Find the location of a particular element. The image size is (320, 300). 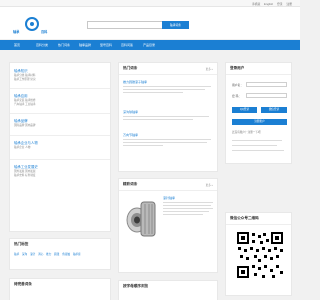

sidebar-sub: 汽车轴承 工业轴承 is located at coordinates (24, 105).